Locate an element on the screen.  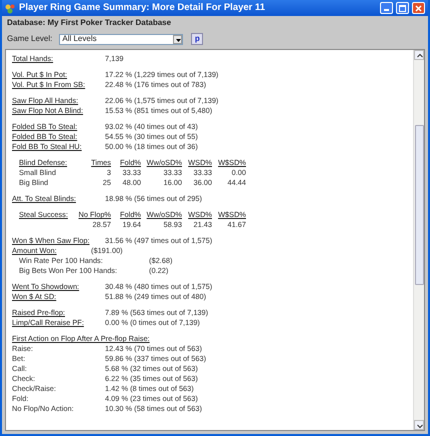
close-button is located at coordinates (418, 8).